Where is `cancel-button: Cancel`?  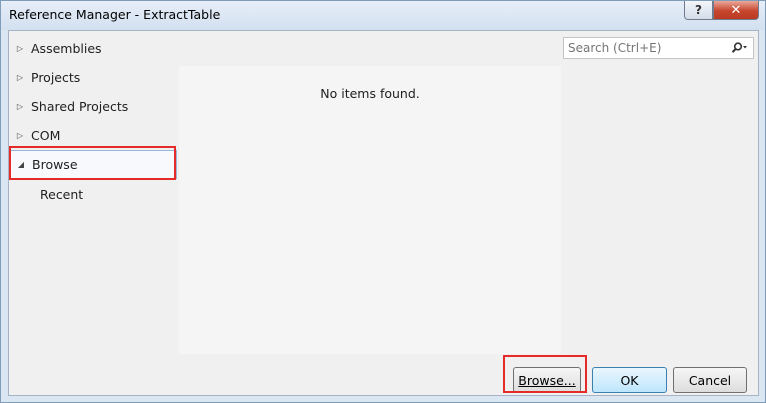 cancel-button: Cancel is located at coordinates (710, 380).